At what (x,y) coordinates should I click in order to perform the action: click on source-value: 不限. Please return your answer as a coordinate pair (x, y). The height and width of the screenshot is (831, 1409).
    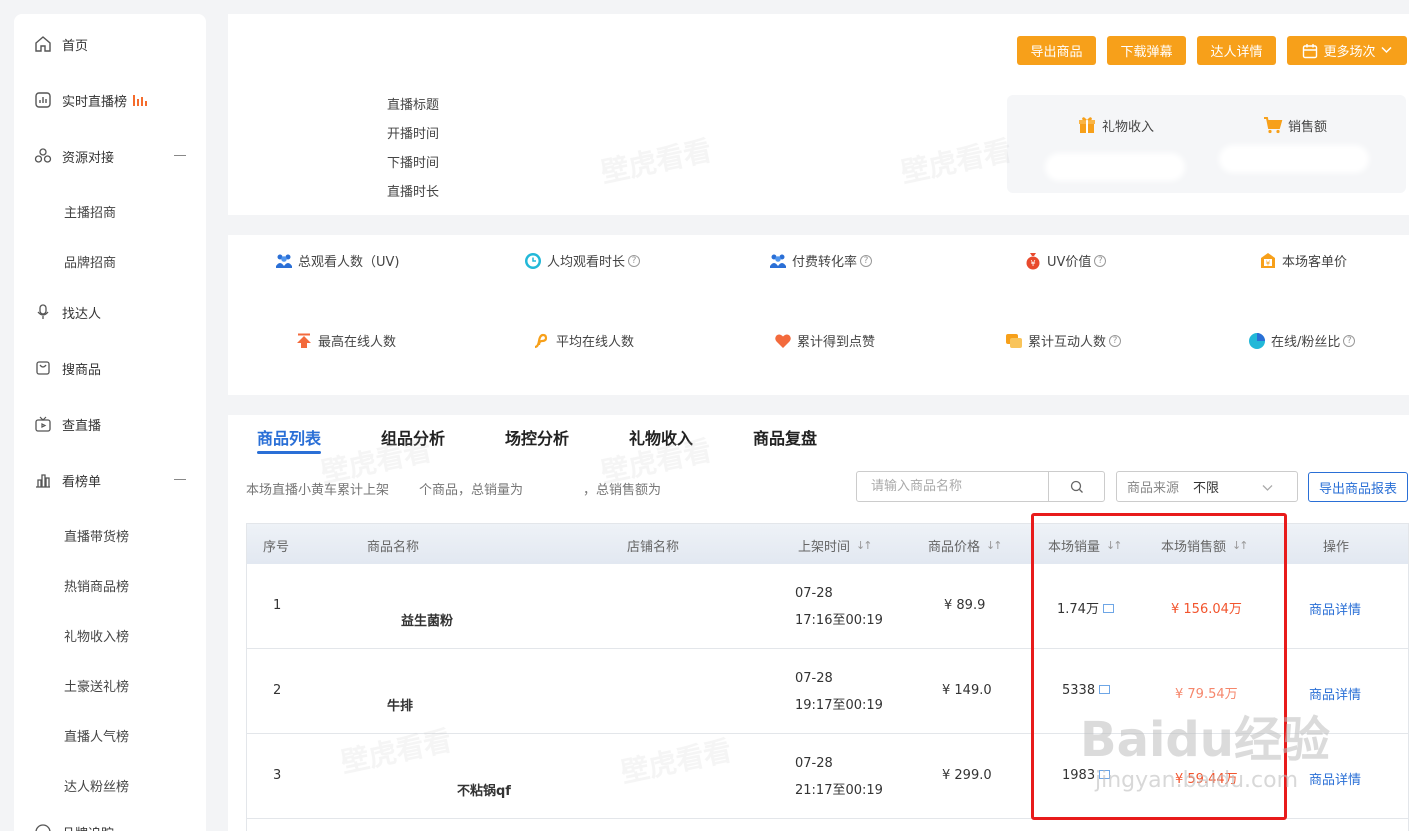
    Looking at the image, I should click on (1206, 488).